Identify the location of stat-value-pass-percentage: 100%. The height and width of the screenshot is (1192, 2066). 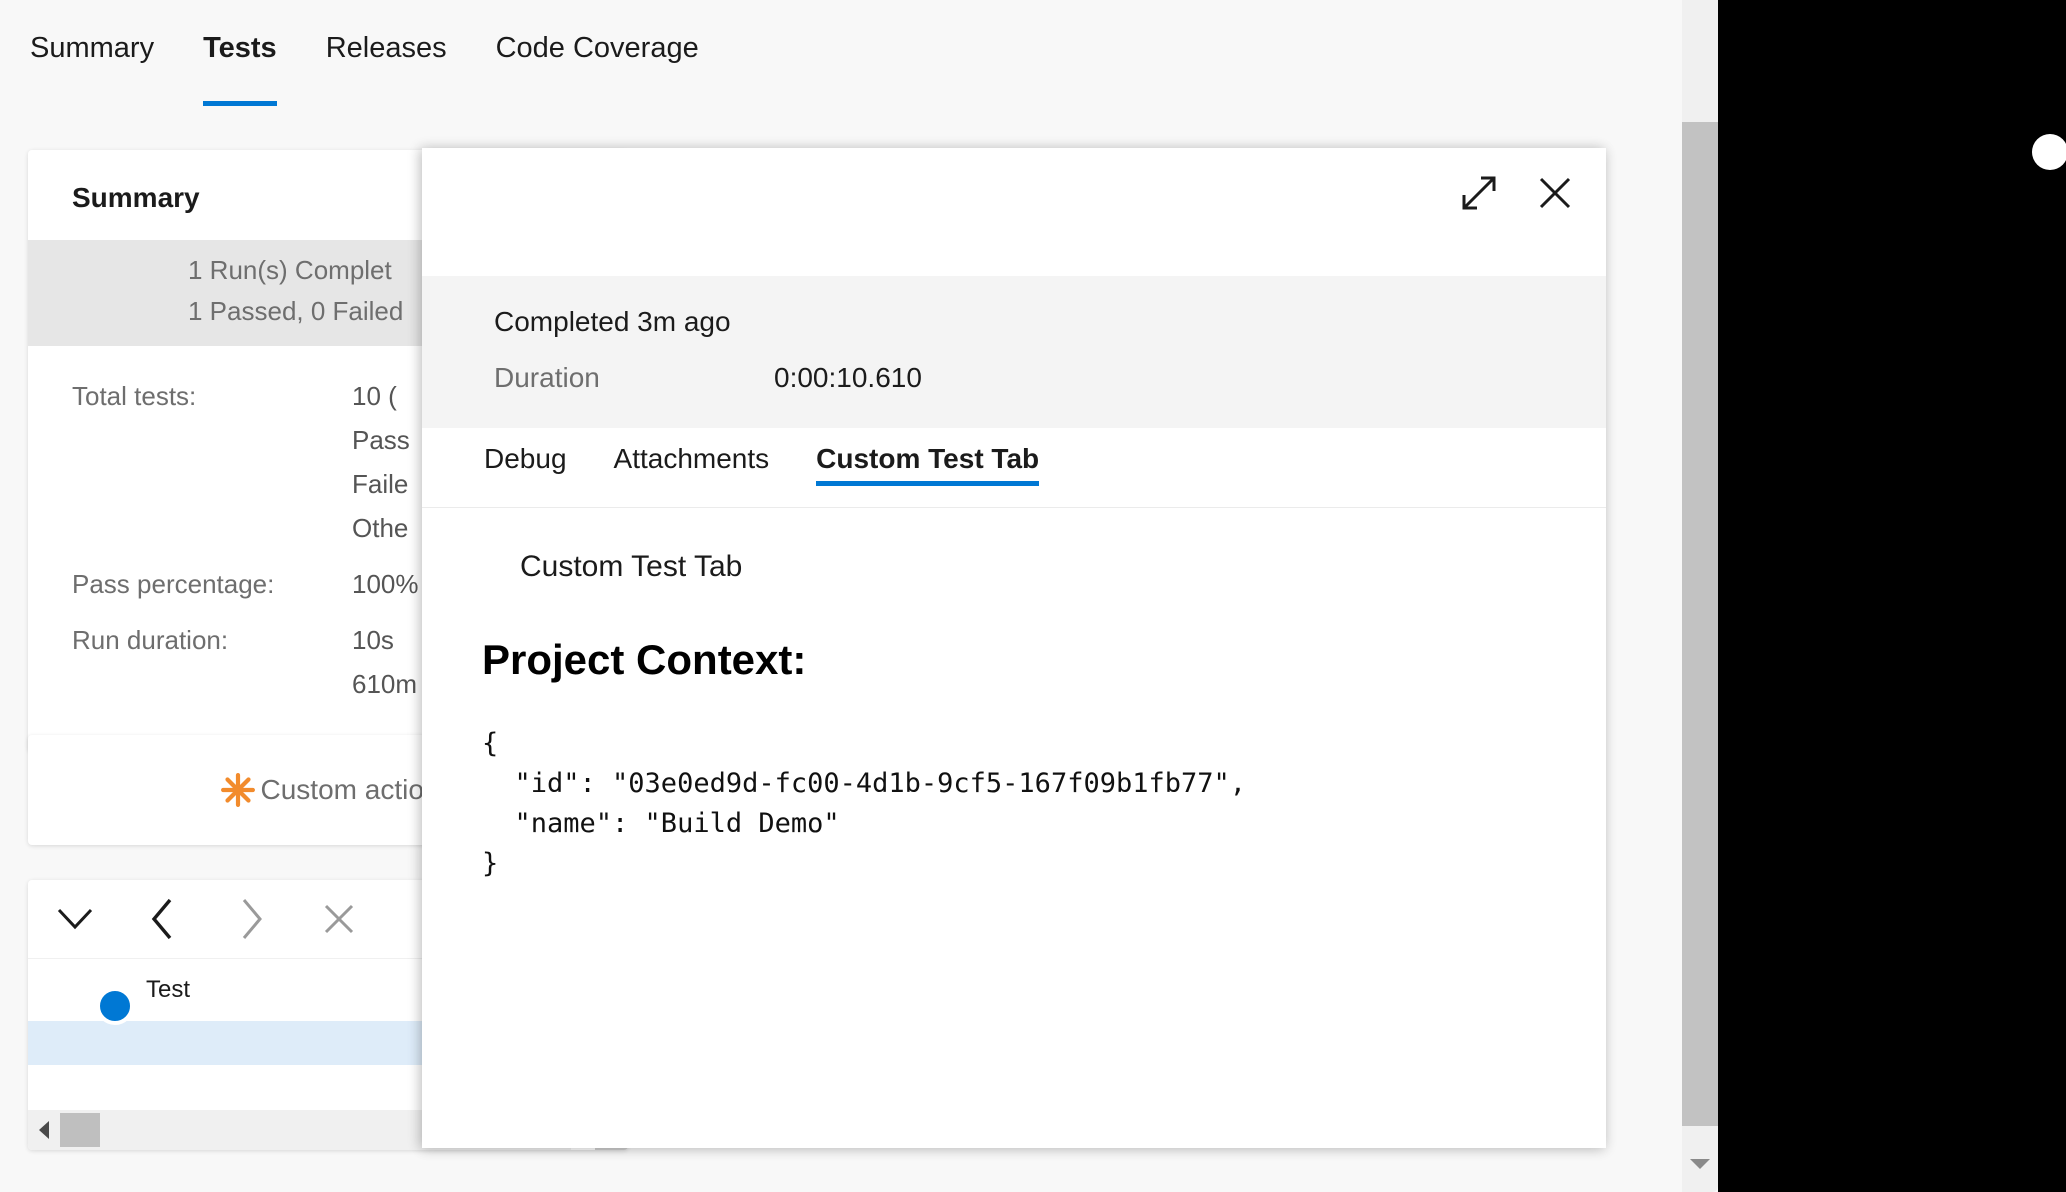
(385, 584).